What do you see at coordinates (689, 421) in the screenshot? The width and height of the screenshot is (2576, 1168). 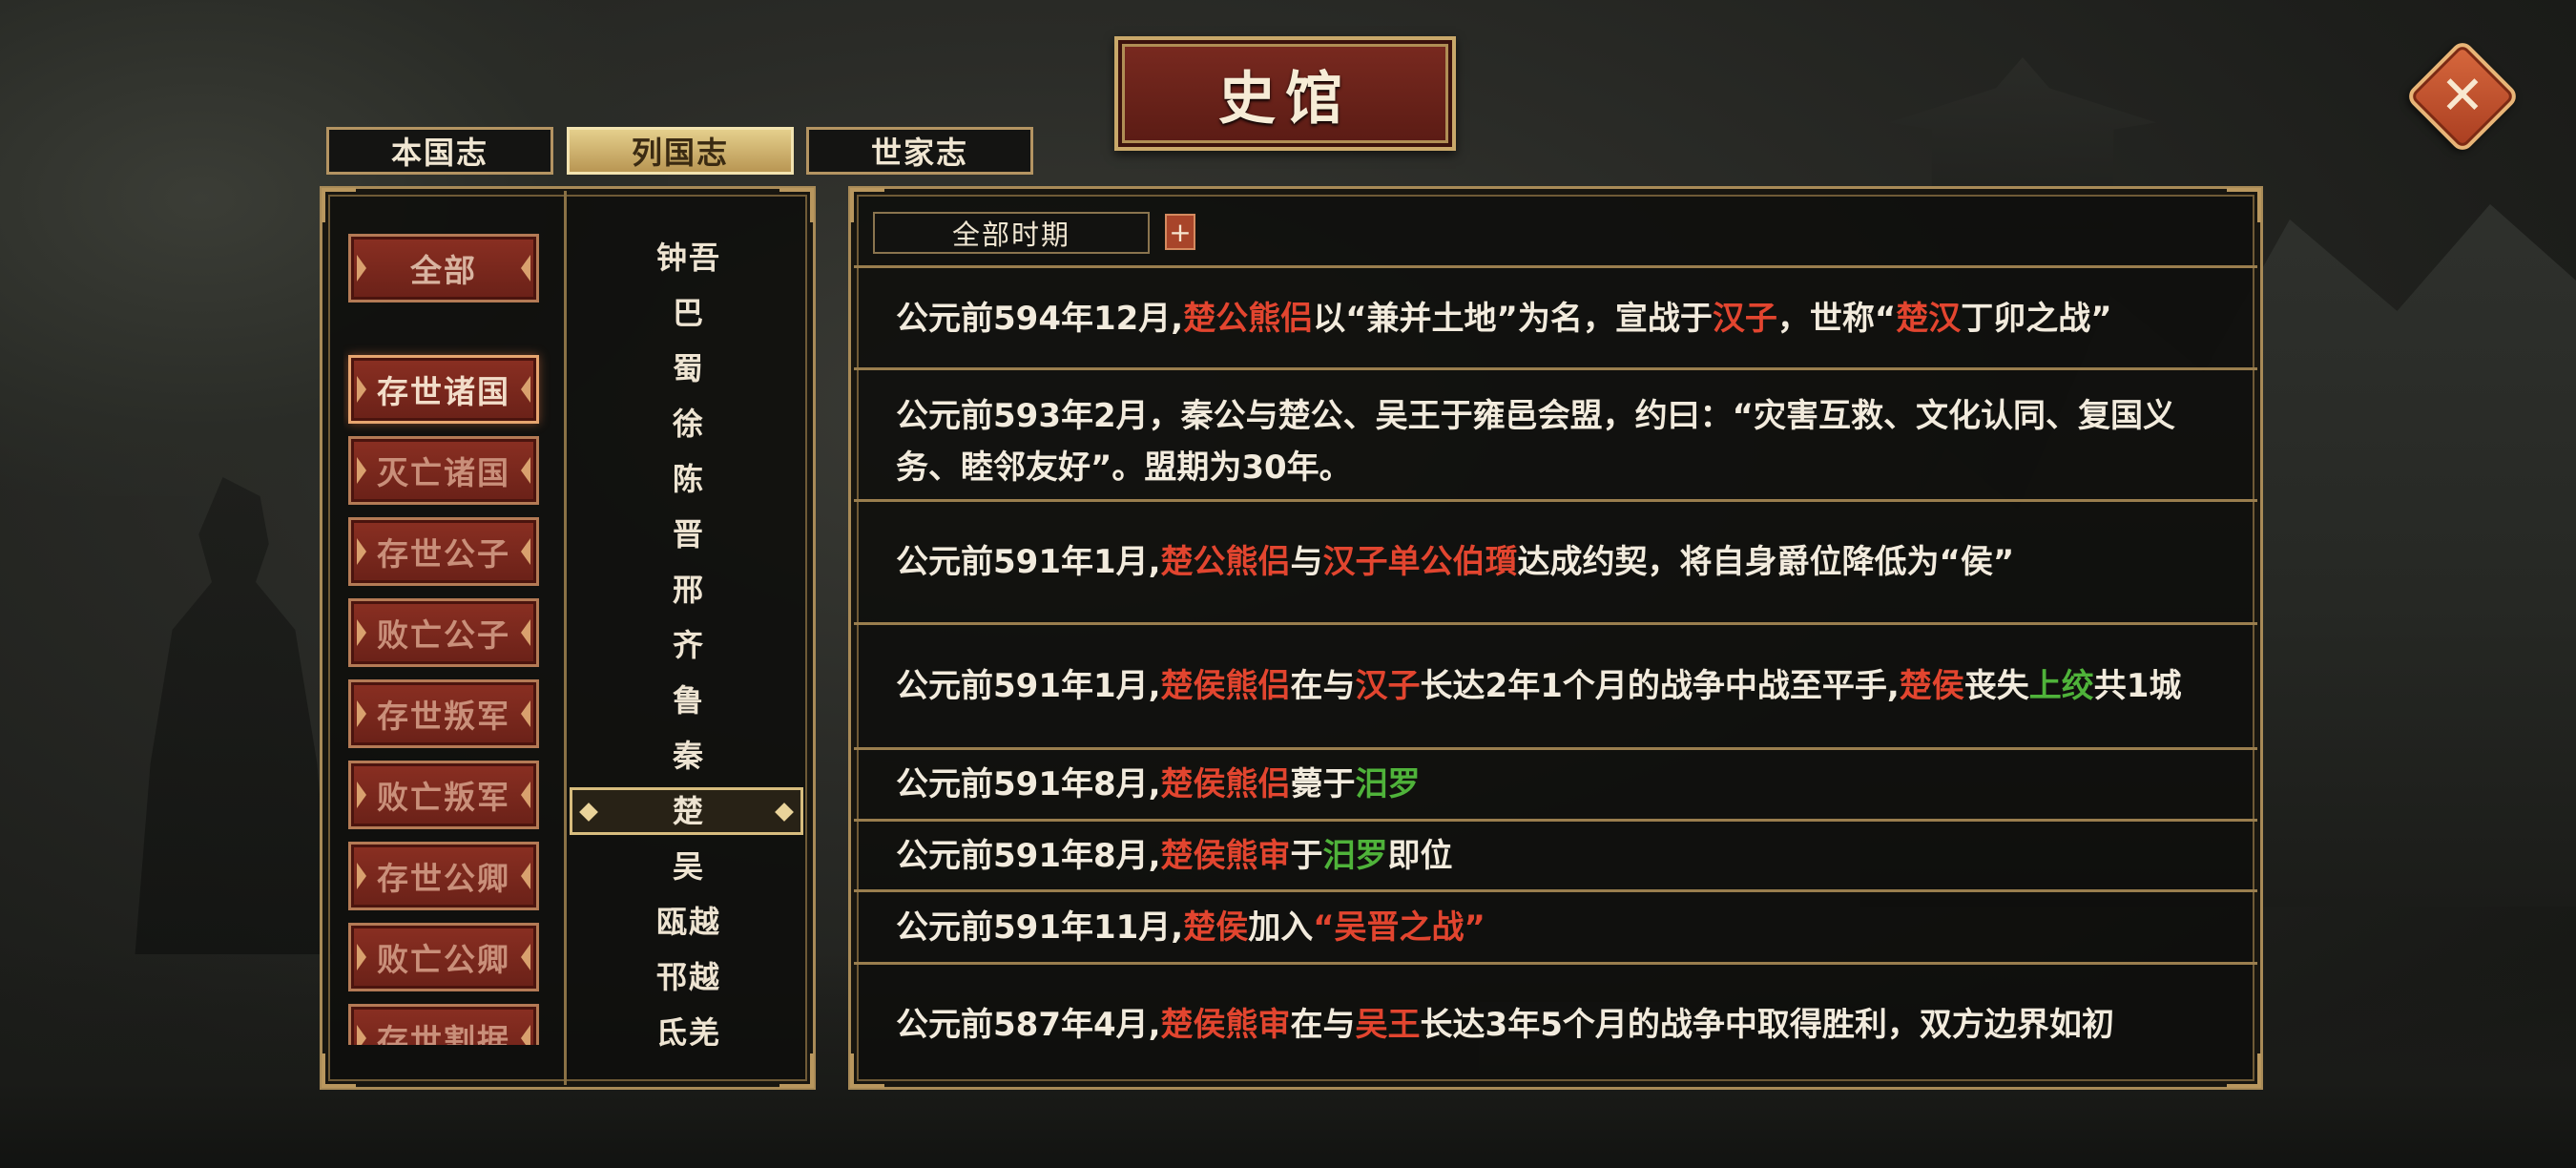 I see `state-item: 徐` at bounding box center [689, 421].